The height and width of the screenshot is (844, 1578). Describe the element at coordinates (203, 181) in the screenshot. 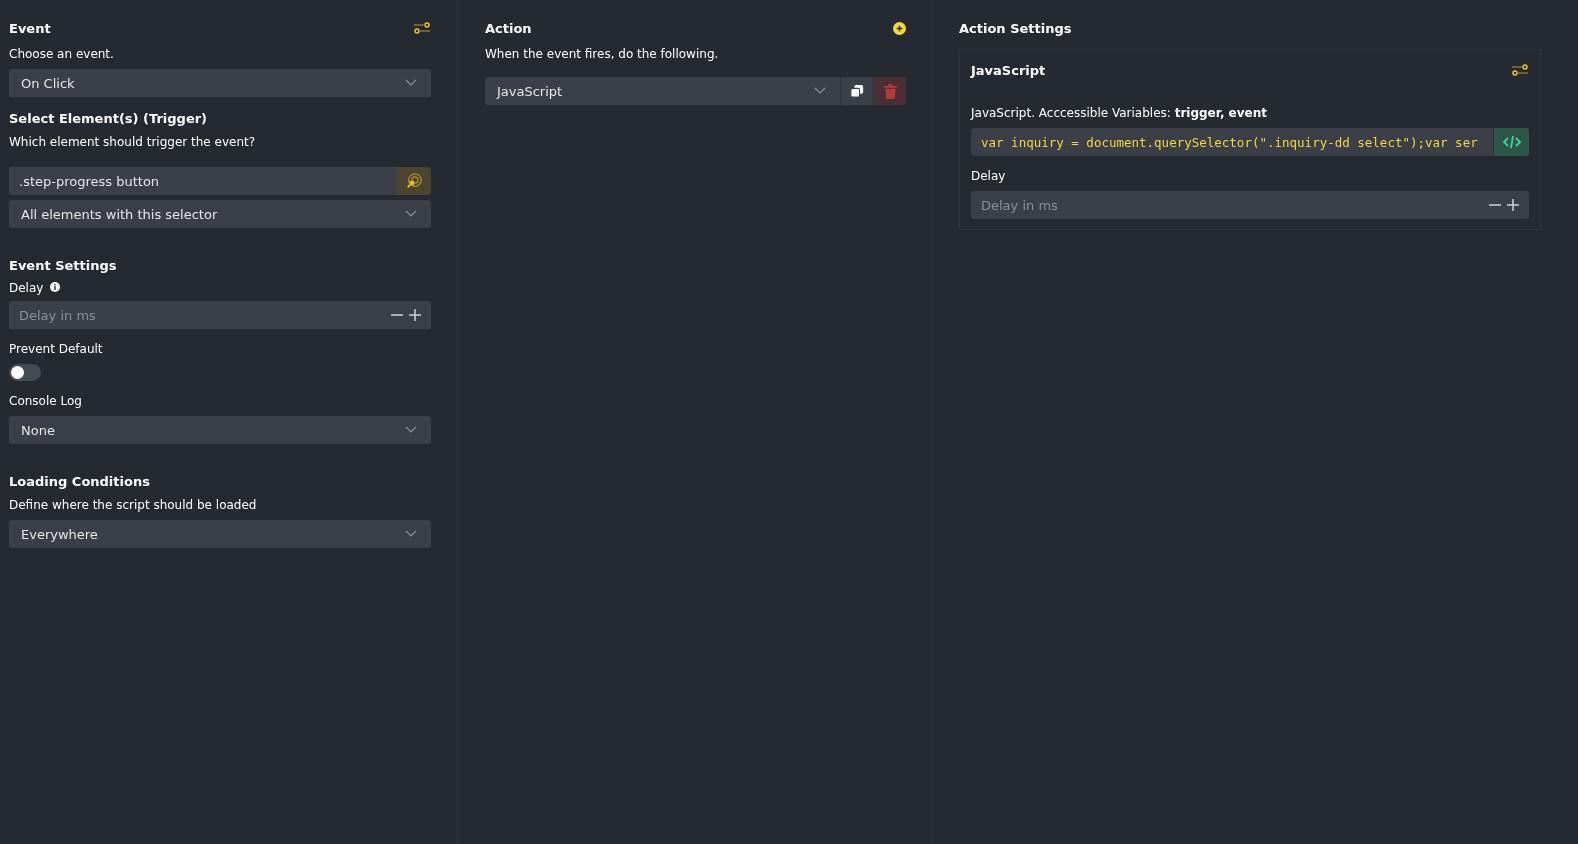

I see `selector-field: .step-progress button` at that location.